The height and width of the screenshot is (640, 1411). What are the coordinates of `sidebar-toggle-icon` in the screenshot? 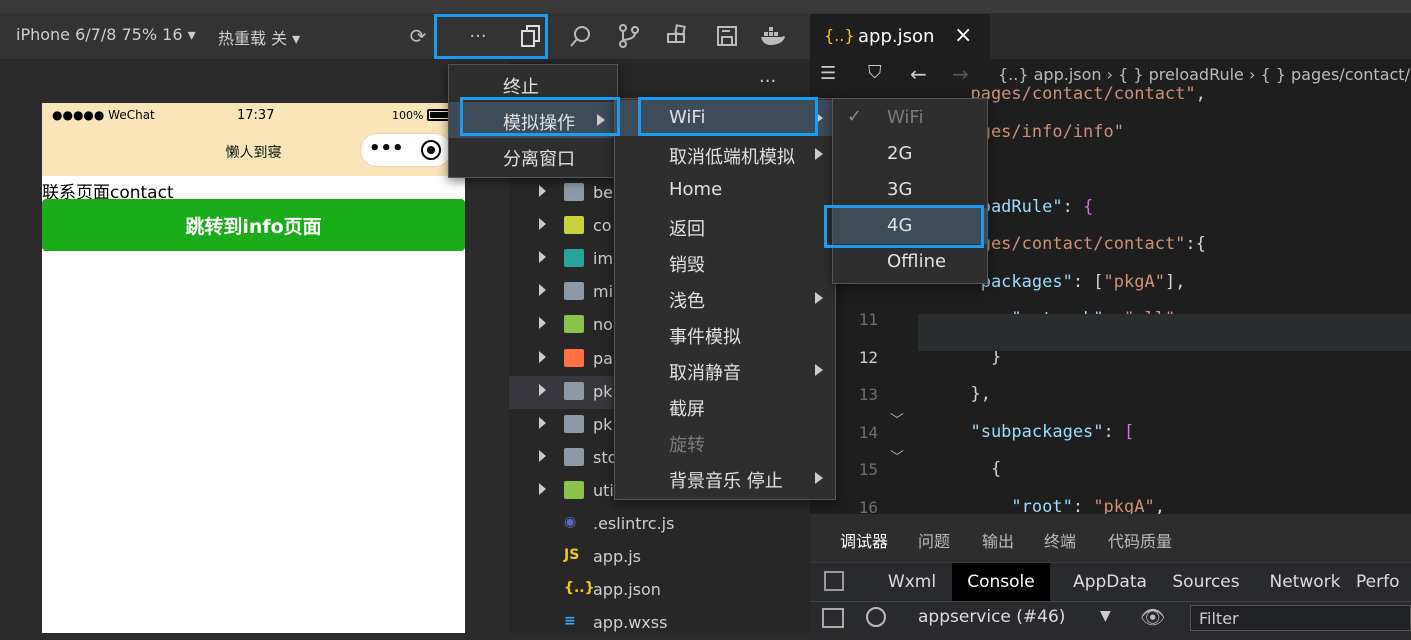 It's located at (833, 618).